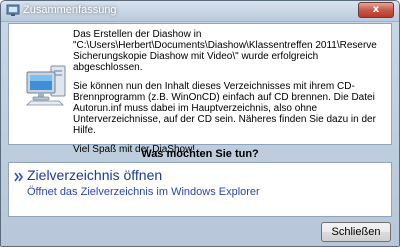  I want to click on app-icon, so click(13, 10).